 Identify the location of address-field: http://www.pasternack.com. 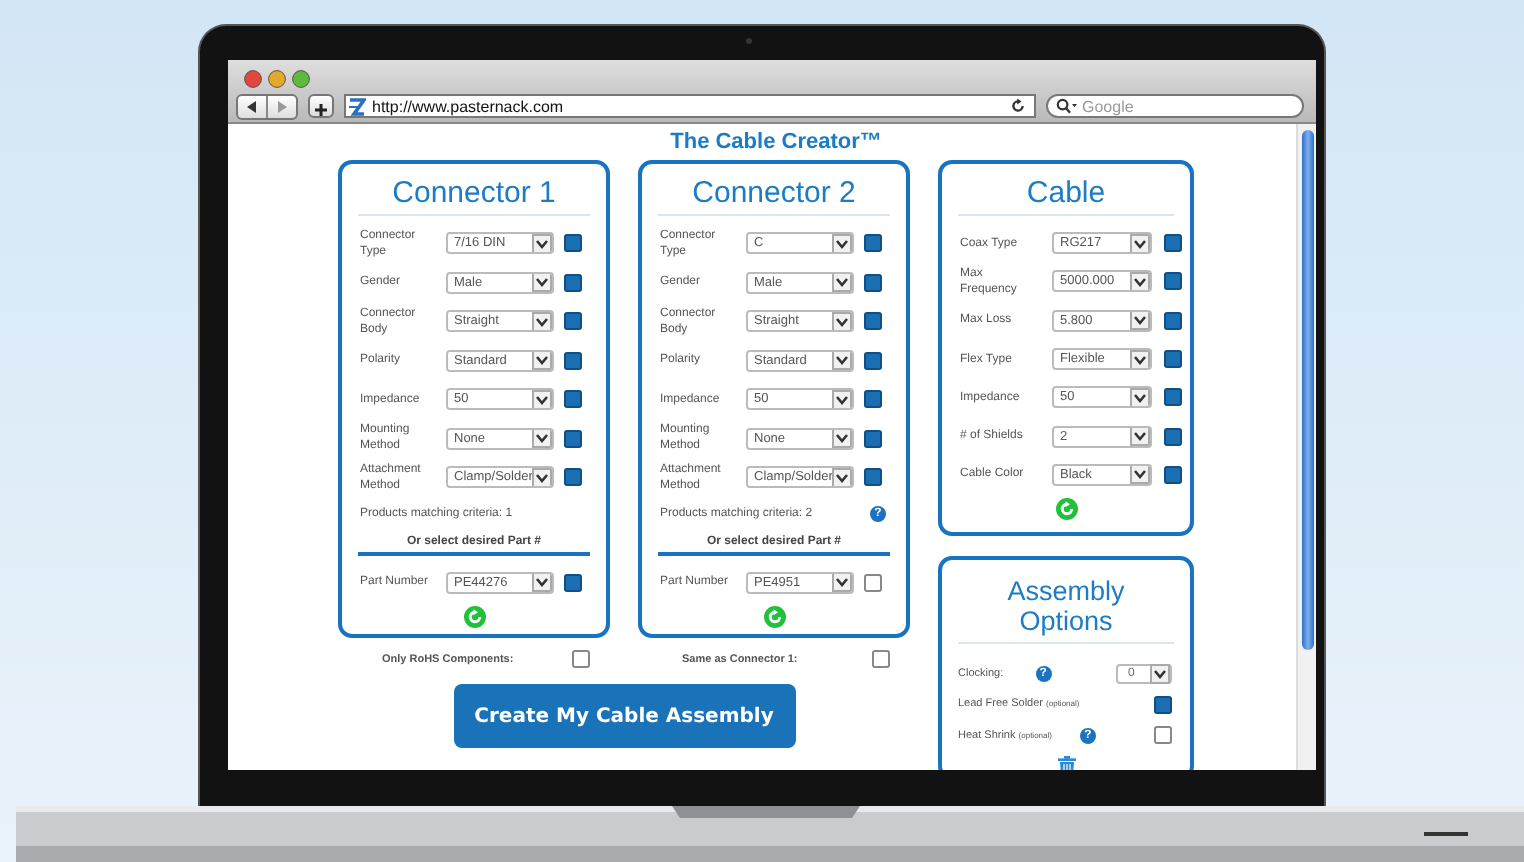
(690, 106).